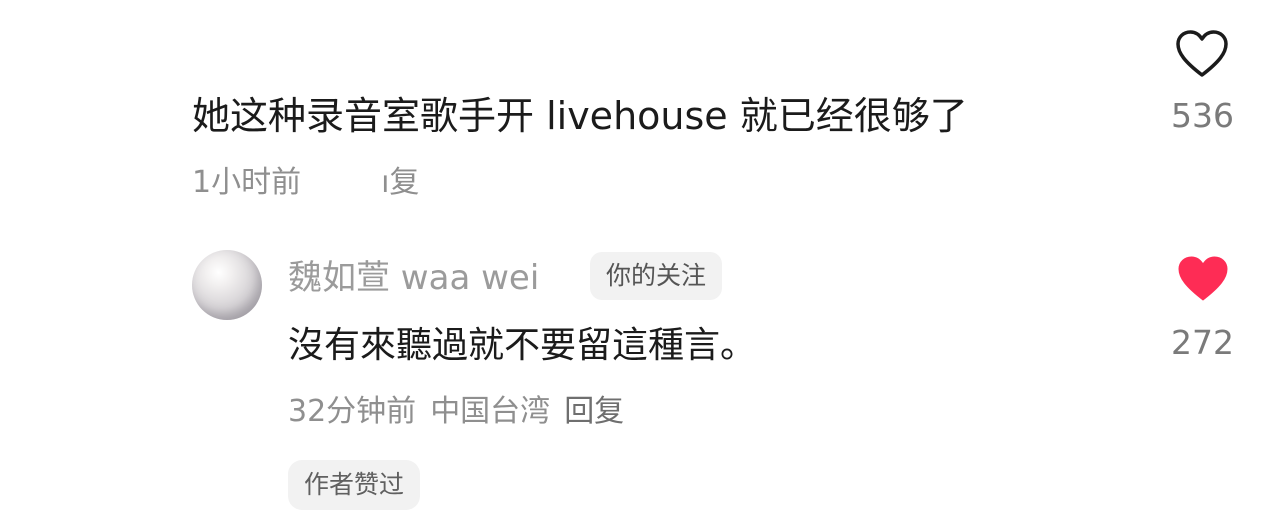 This screenshot has width=1279, height=528. I want to click on reply-time: 32分钟前, so click(352, 411).